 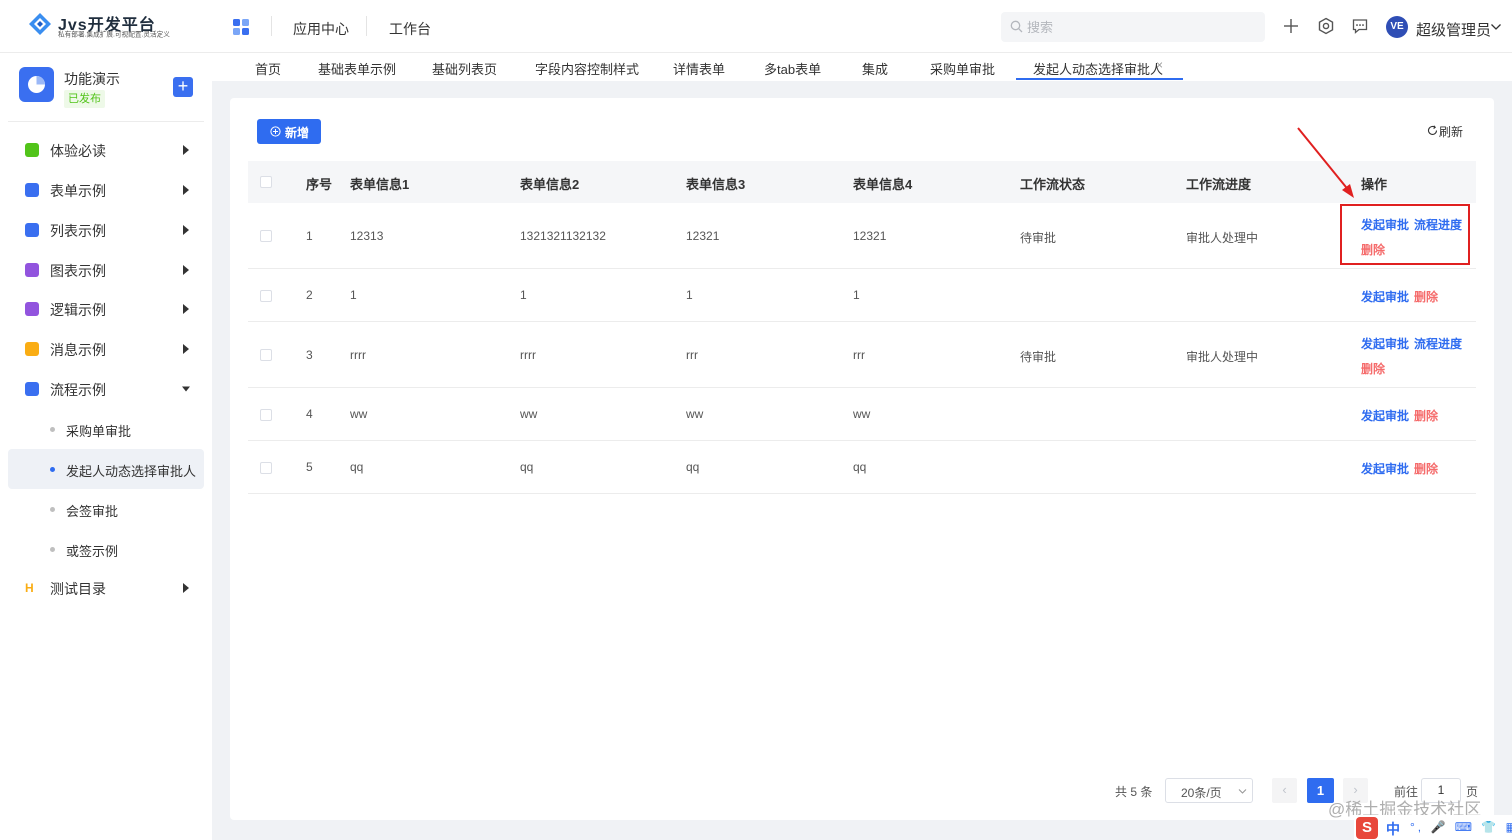 What do you see at coordinates (862, 467) in the screenshot?
I see `table-row: 5 qq qq qq qq 发起审批 删除` at bounding box center [862, 467].